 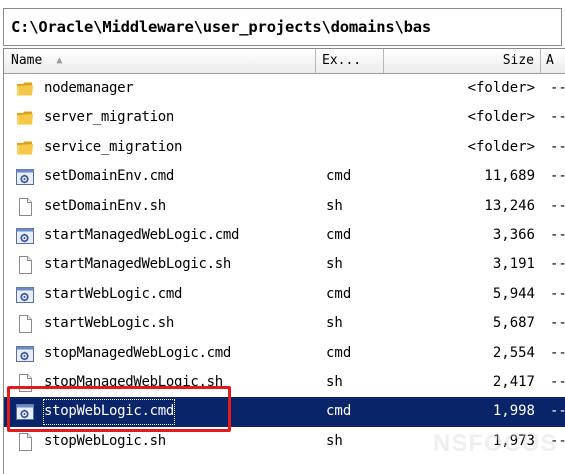 What do you see at coordinates (105, 205) in the screenshot?
I see `file-name: setDomainEnv.sh` at bounding box center [105, 205].